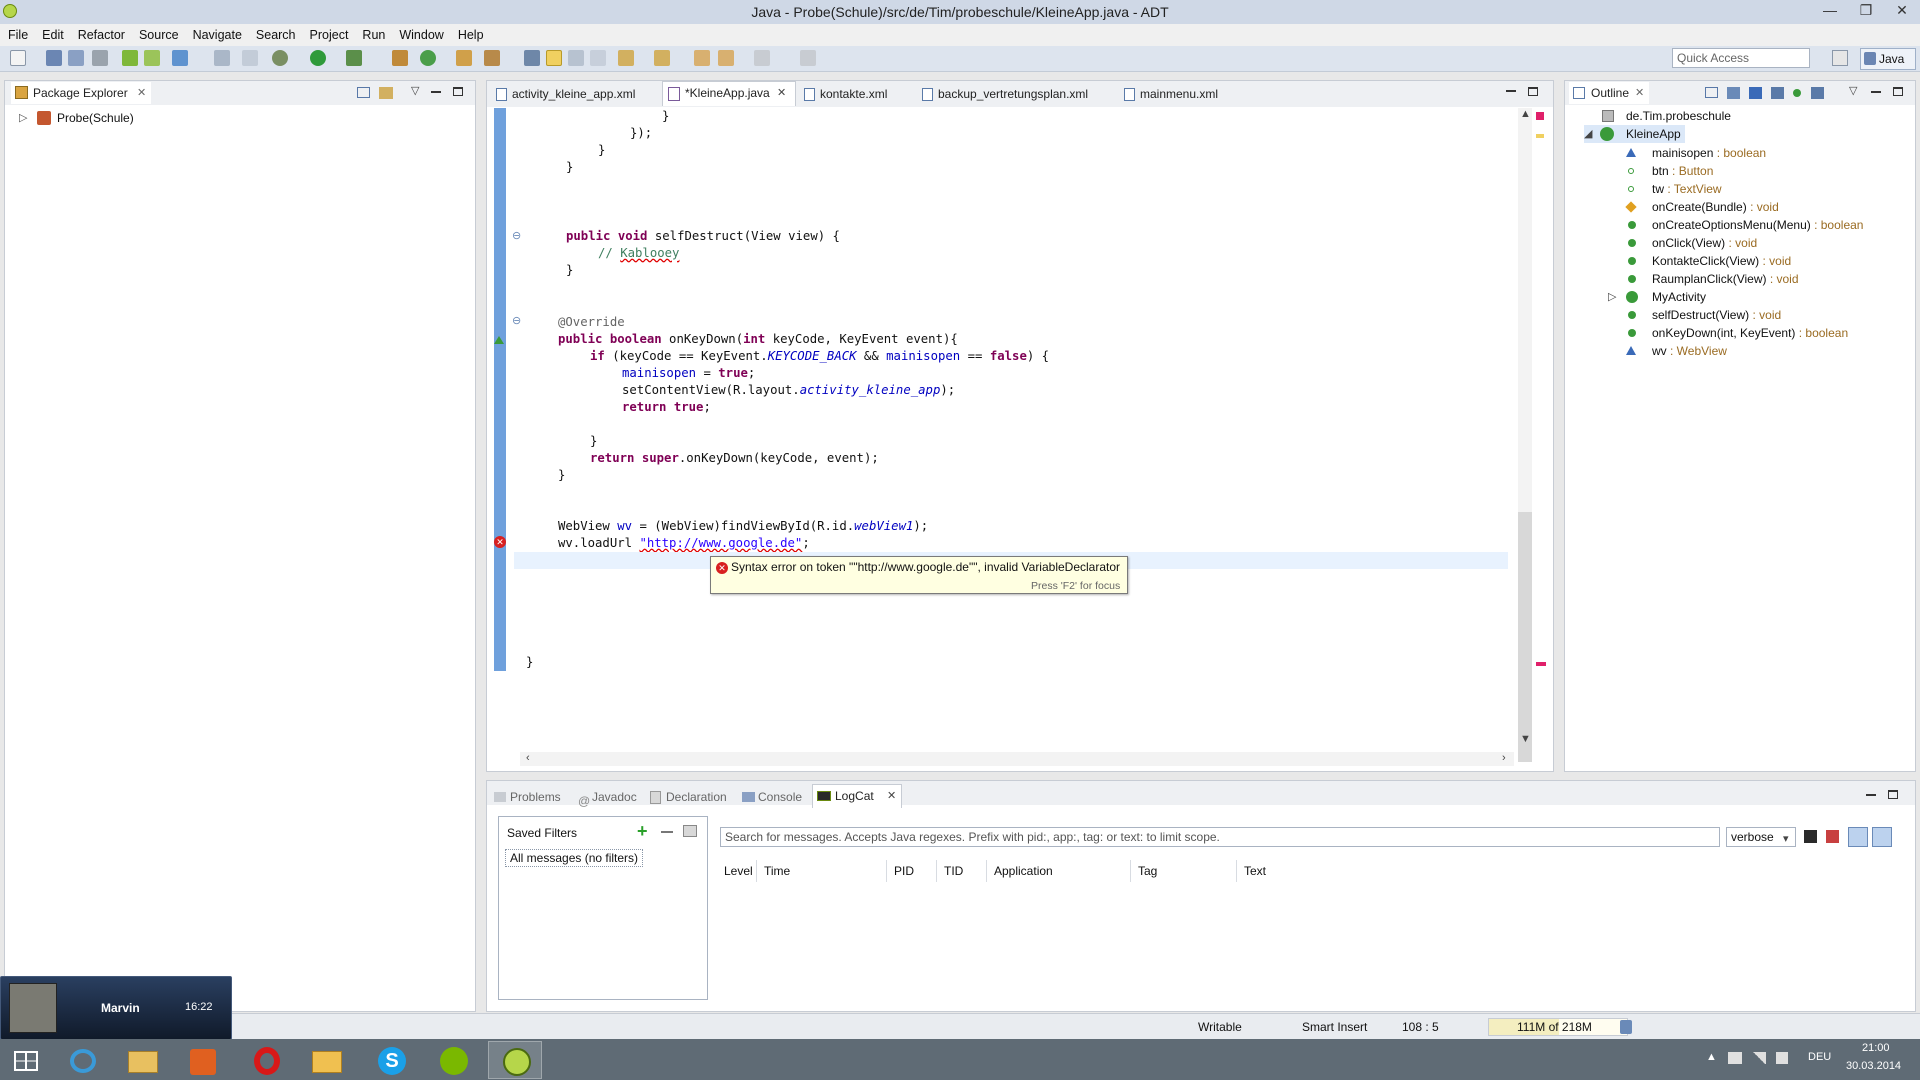  Describe the element at coordinates (391, 1060) in the screenshot. I see `skype-icon: S` at that location.